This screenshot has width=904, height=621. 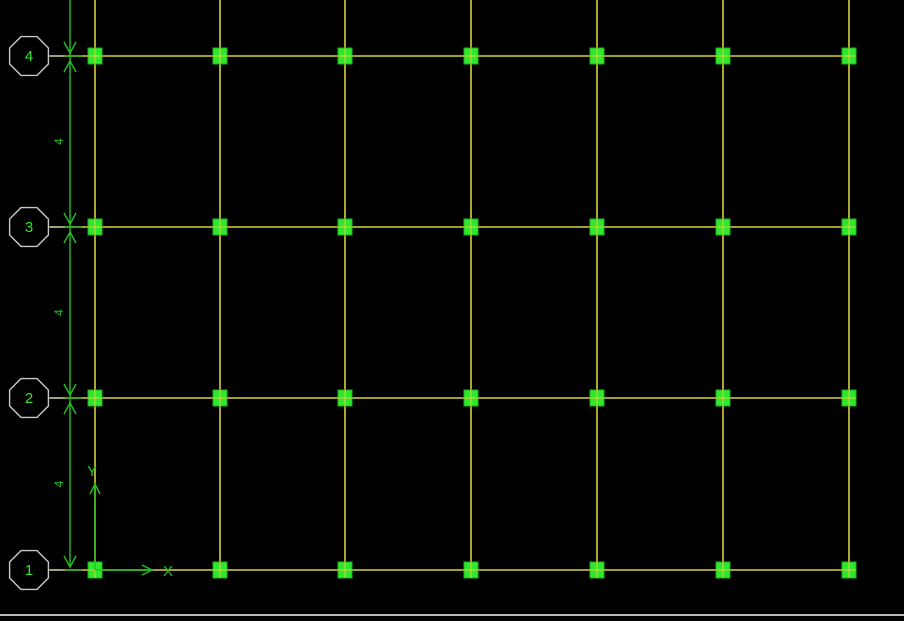 I want to click on dimension-layer: 4 4 4, so click(x=67, y=285).